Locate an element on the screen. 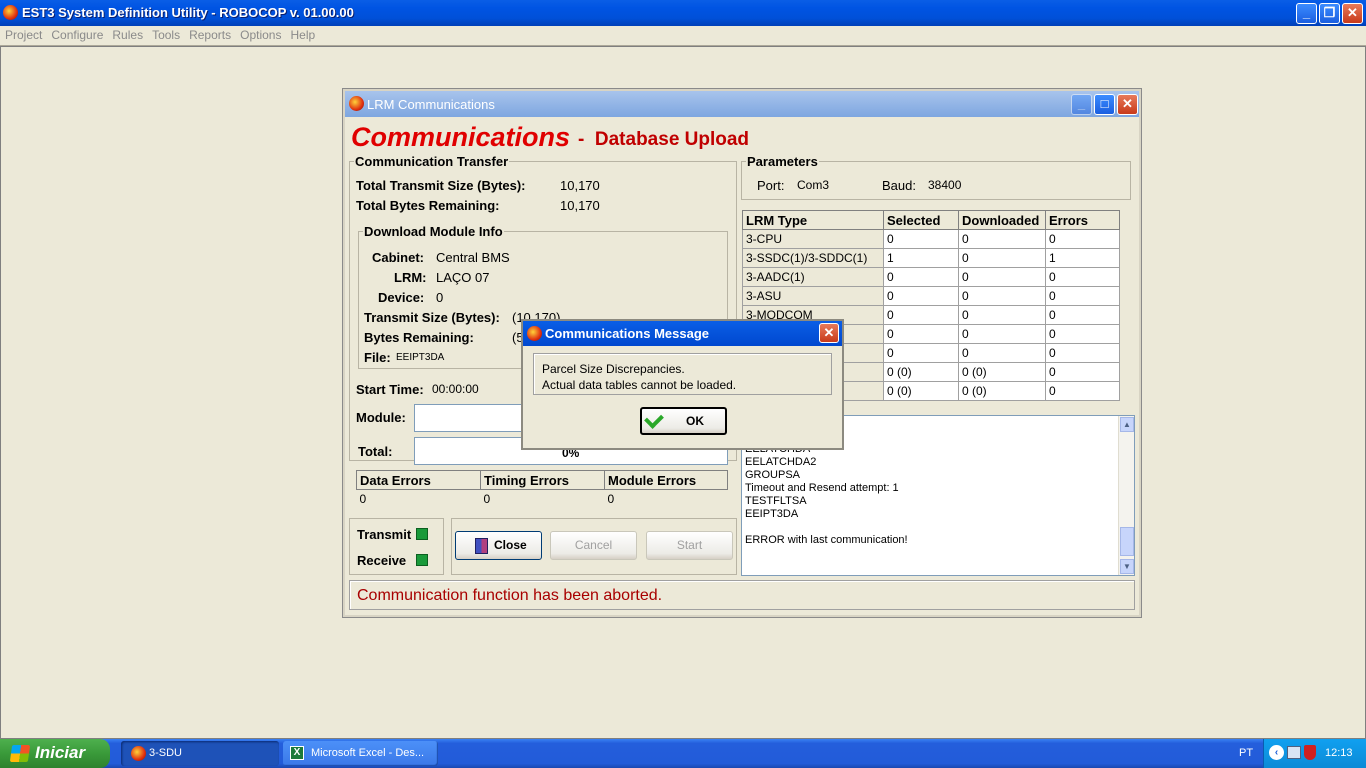  transmit-label: Transmit is located at coordinates (384, 534).